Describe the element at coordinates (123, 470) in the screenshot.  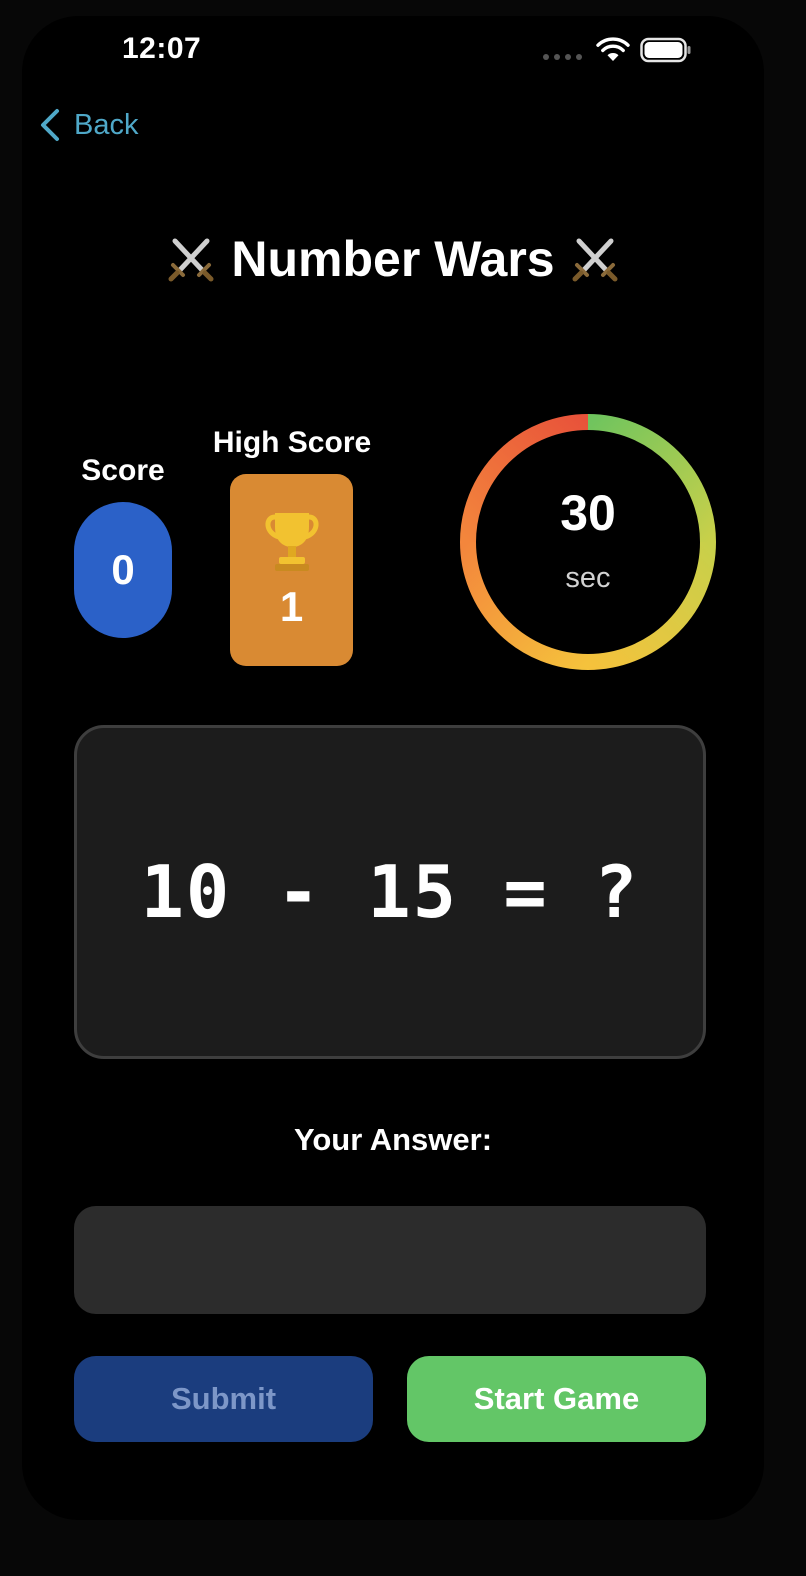
I see `score-label: Score` at that location.